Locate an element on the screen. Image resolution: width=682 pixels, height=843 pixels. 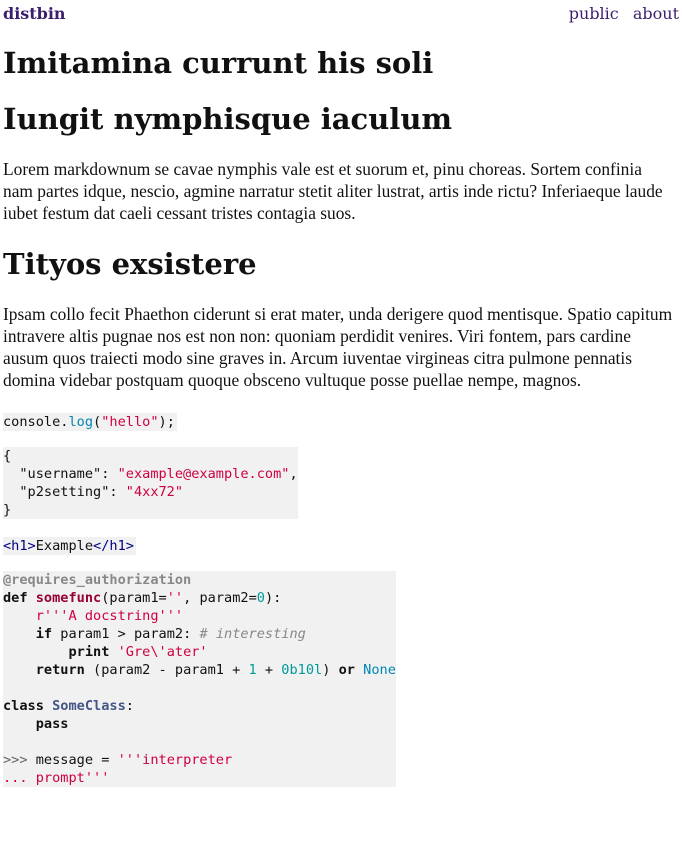
code-example-html: <h1>Example</h1> is located at coordinates (339, 545).